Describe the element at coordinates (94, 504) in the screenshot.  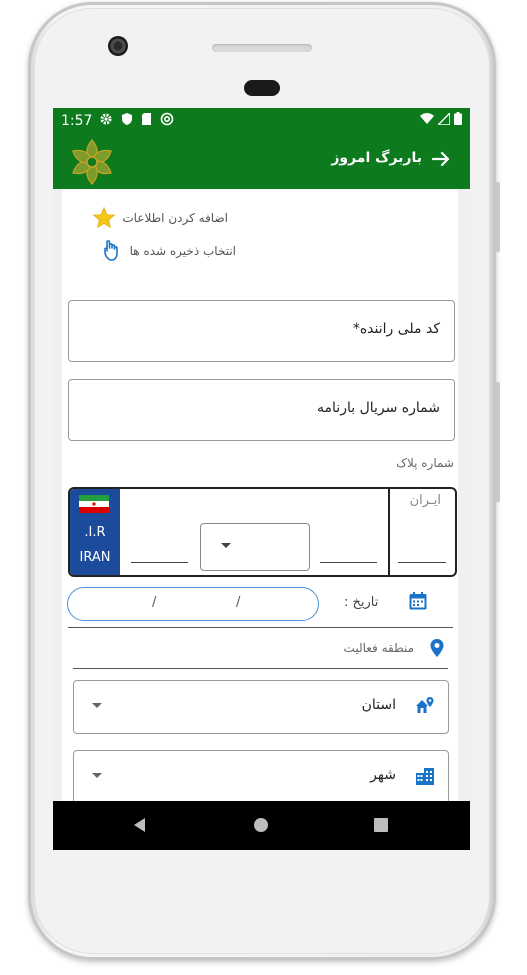
I see `iran-flag-icon` at that location.